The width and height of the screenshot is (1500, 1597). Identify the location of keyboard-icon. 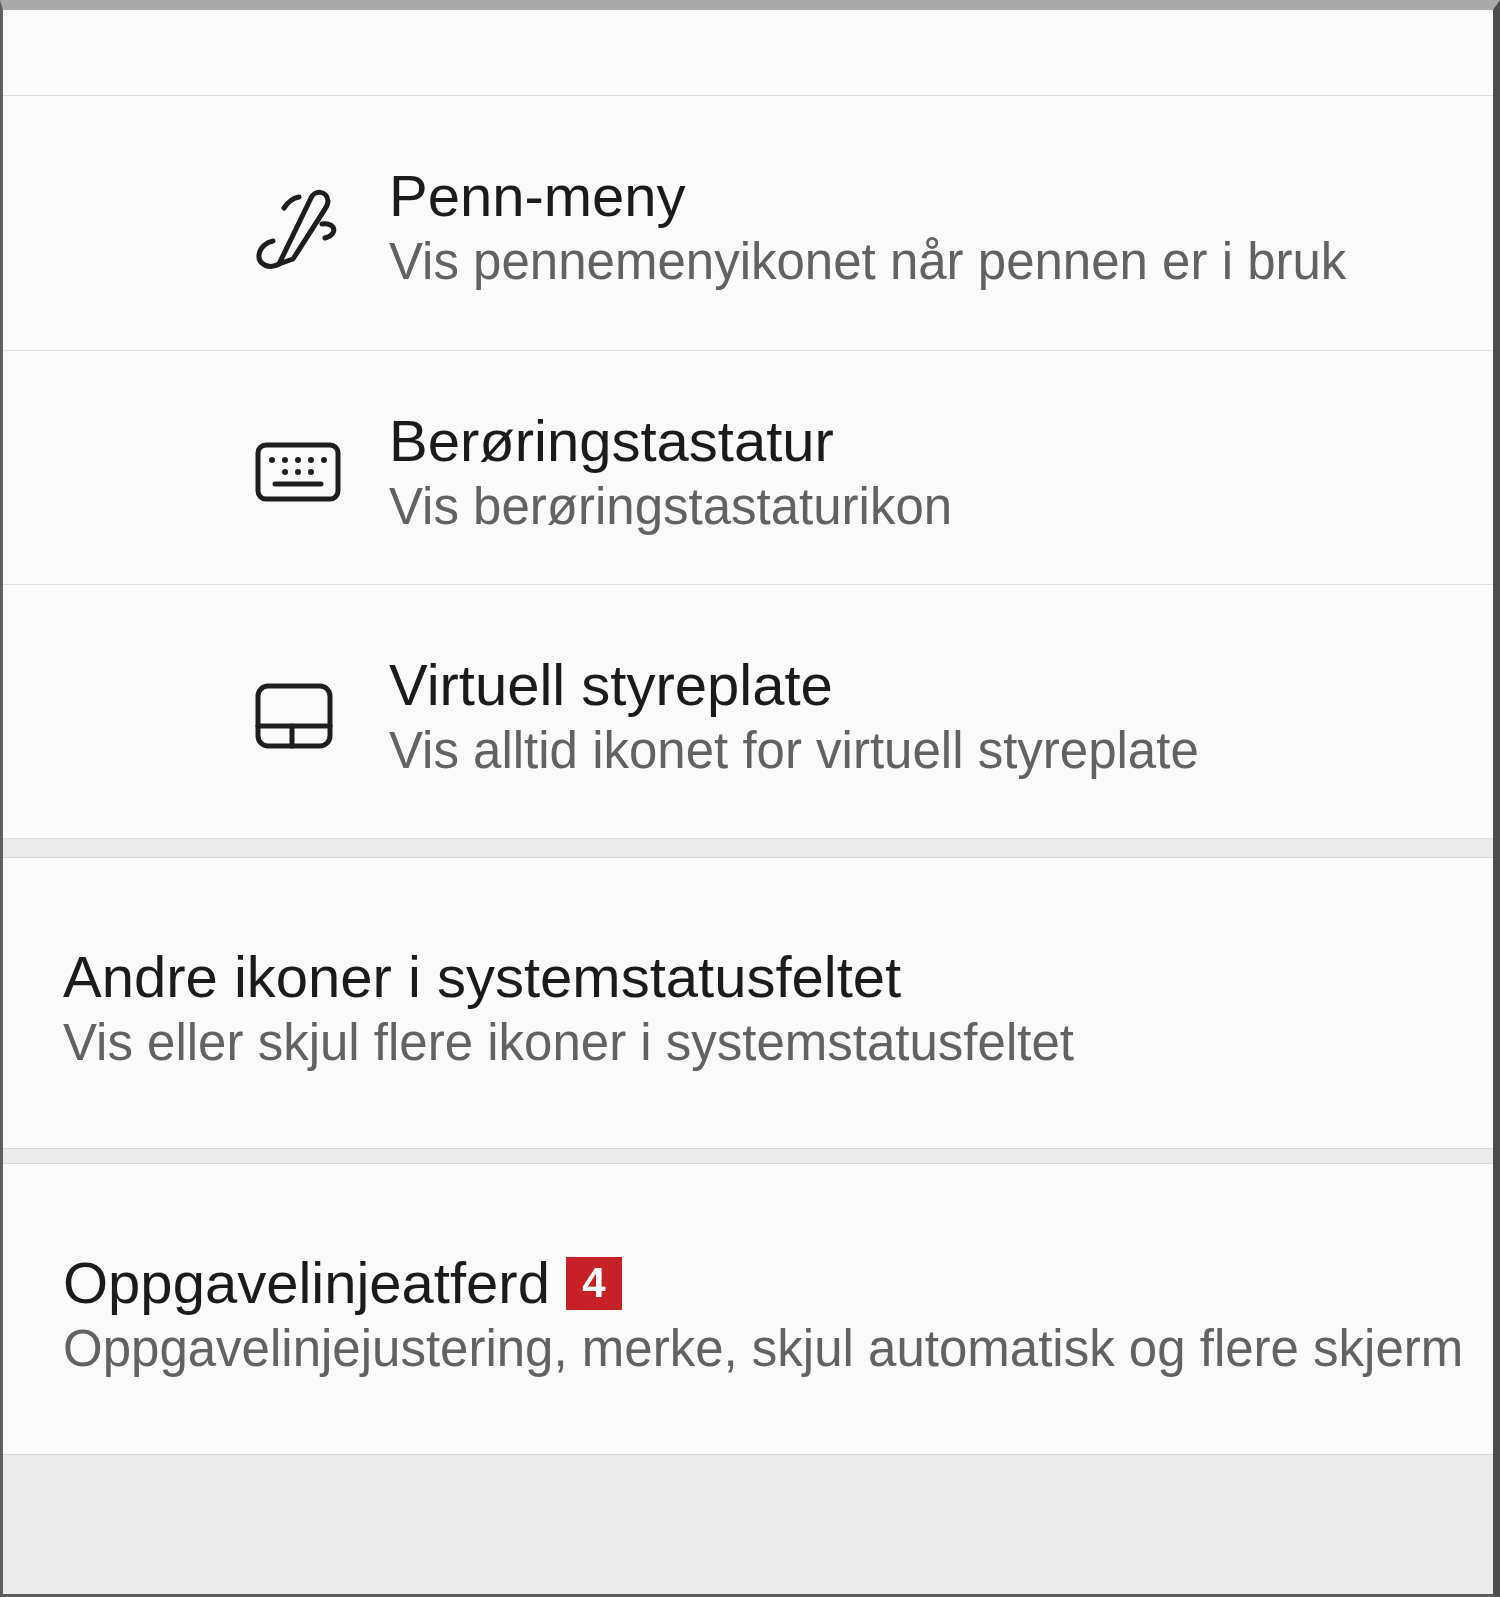
(298, 471).